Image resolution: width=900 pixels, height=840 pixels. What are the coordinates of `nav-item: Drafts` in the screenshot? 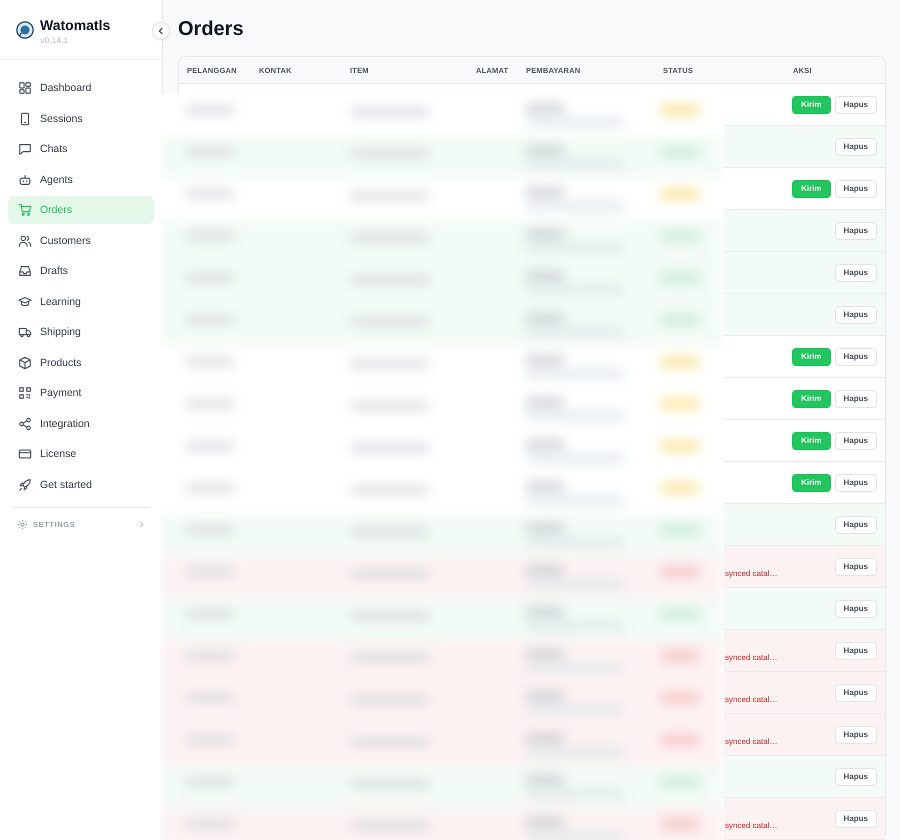 It's located at (81, 271).